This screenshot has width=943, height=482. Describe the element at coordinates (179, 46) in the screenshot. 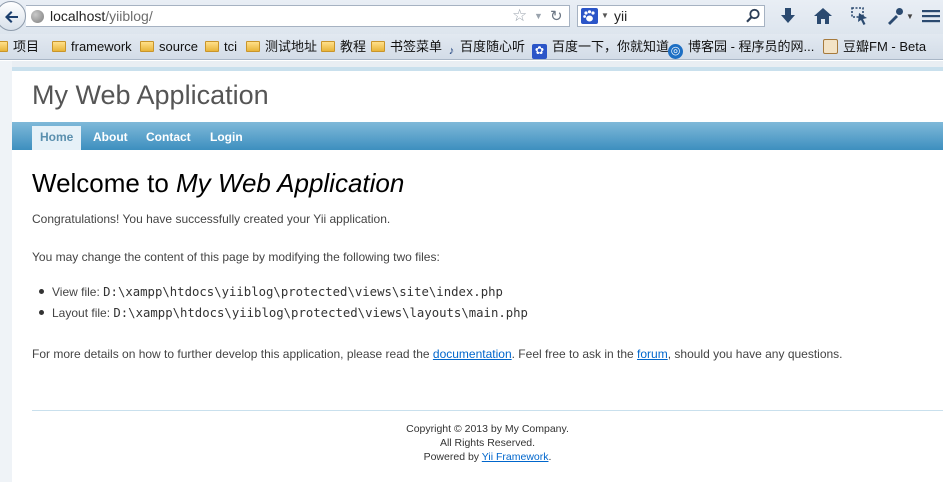

I see `bookmark-label: source` at that location.